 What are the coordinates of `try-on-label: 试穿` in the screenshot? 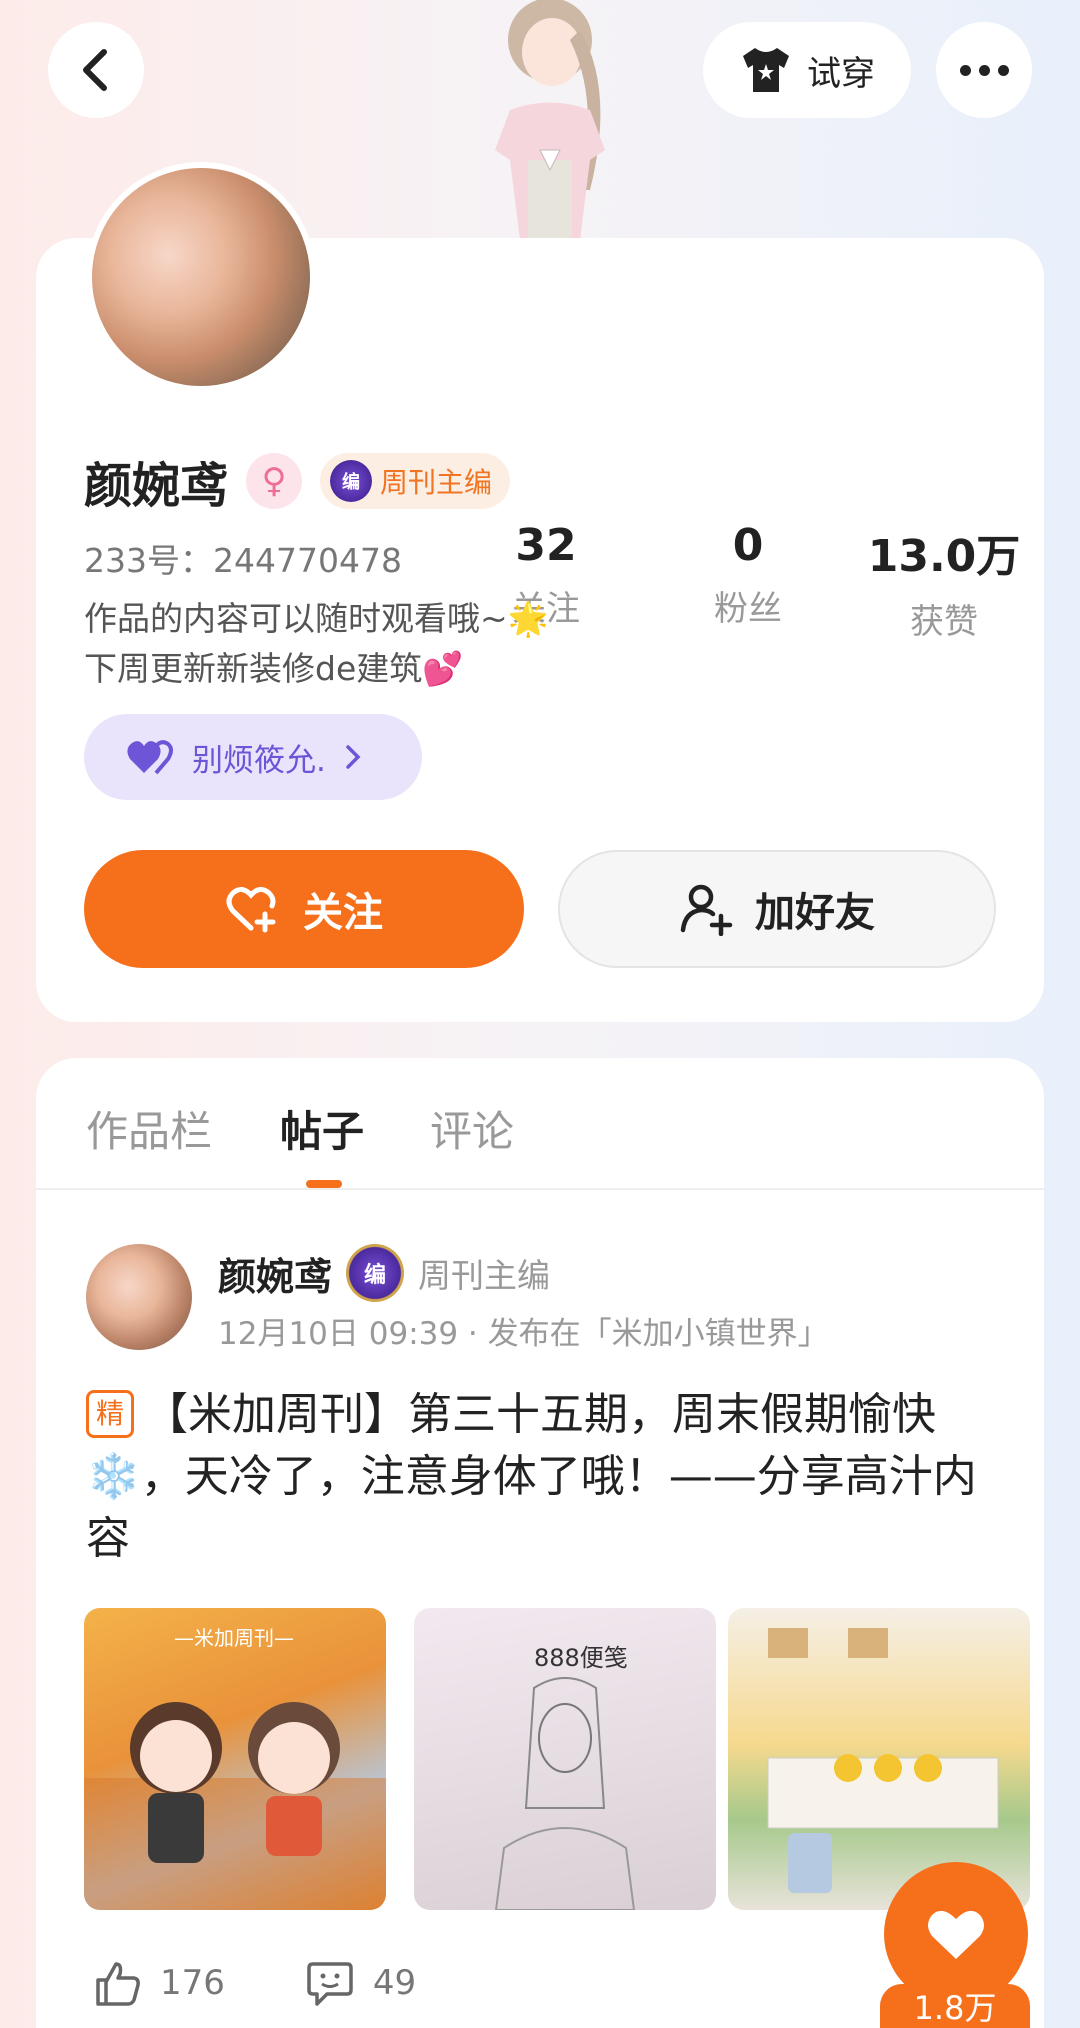 It's located at (841, 73).